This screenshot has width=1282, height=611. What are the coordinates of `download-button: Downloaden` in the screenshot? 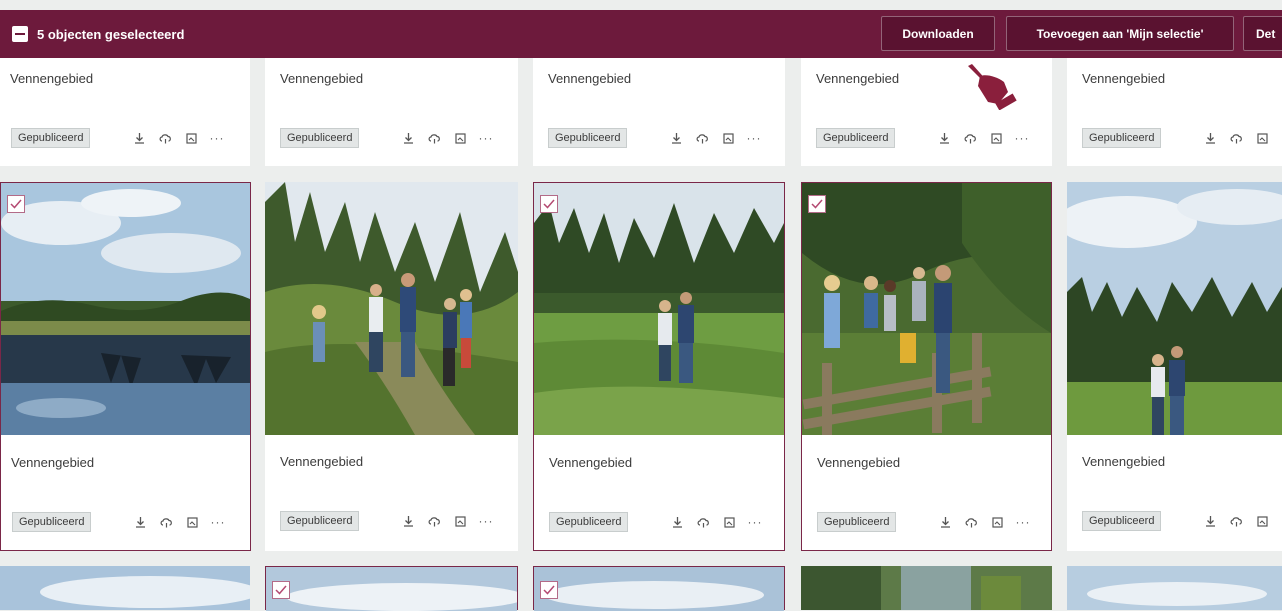 It's located at (938, 33).